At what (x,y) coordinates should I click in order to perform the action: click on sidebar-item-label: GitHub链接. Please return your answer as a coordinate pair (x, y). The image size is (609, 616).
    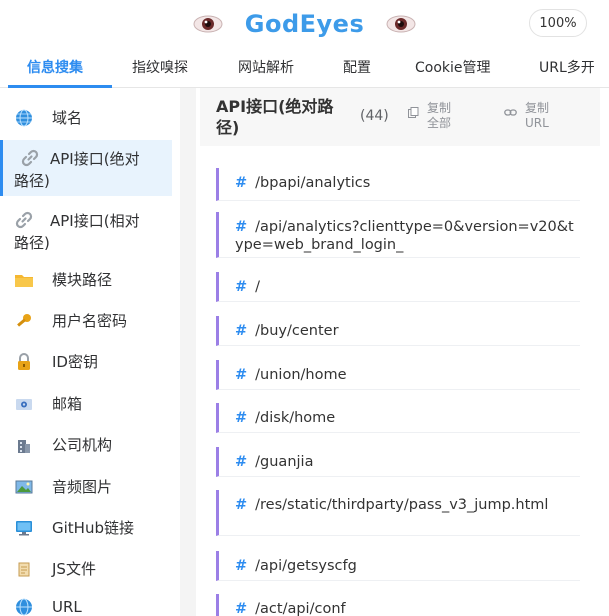
    Looking at the image, I should click on (93, 528).